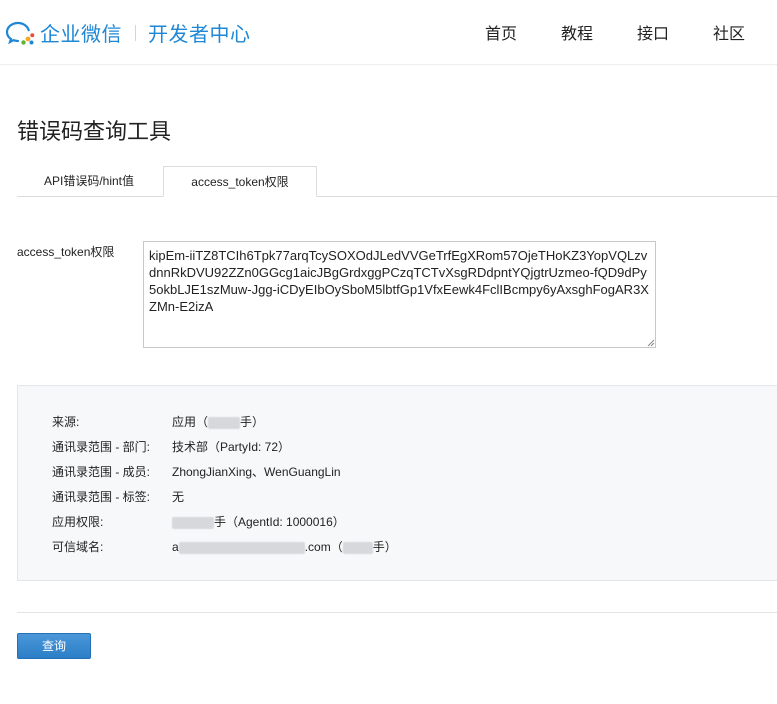 The image size is (777, 704). I want to click on source-value: 应用（ 手）, so click(218, 421).